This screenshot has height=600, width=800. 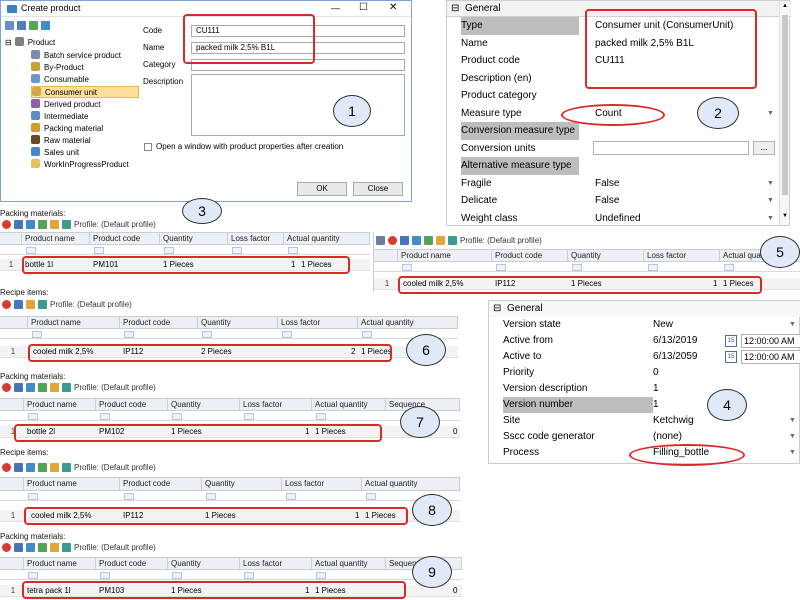 What do you see at coordinates (80, 165) in the screenshot?
I see `tree-item: WorkInProgressProduct` at bounding box center [80, 165].